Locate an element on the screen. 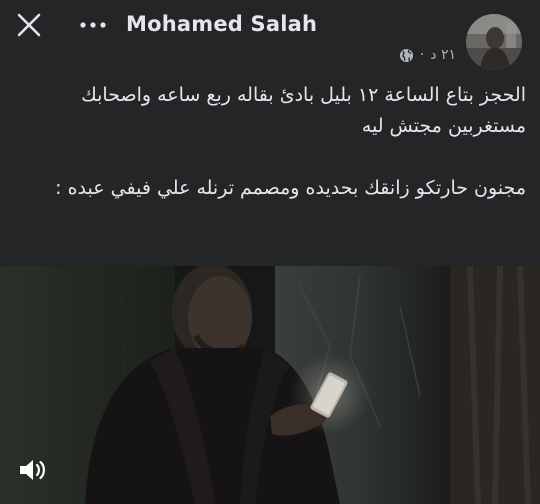 Image resolution: width=540 pixels, height=504 pixels. more-options-button is located at coordinates (93, 25).